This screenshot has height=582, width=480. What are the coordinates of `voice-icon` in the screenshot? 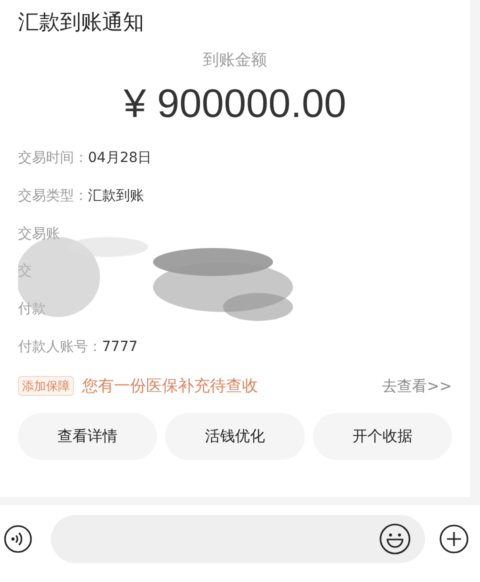 It's located at (18, 539).